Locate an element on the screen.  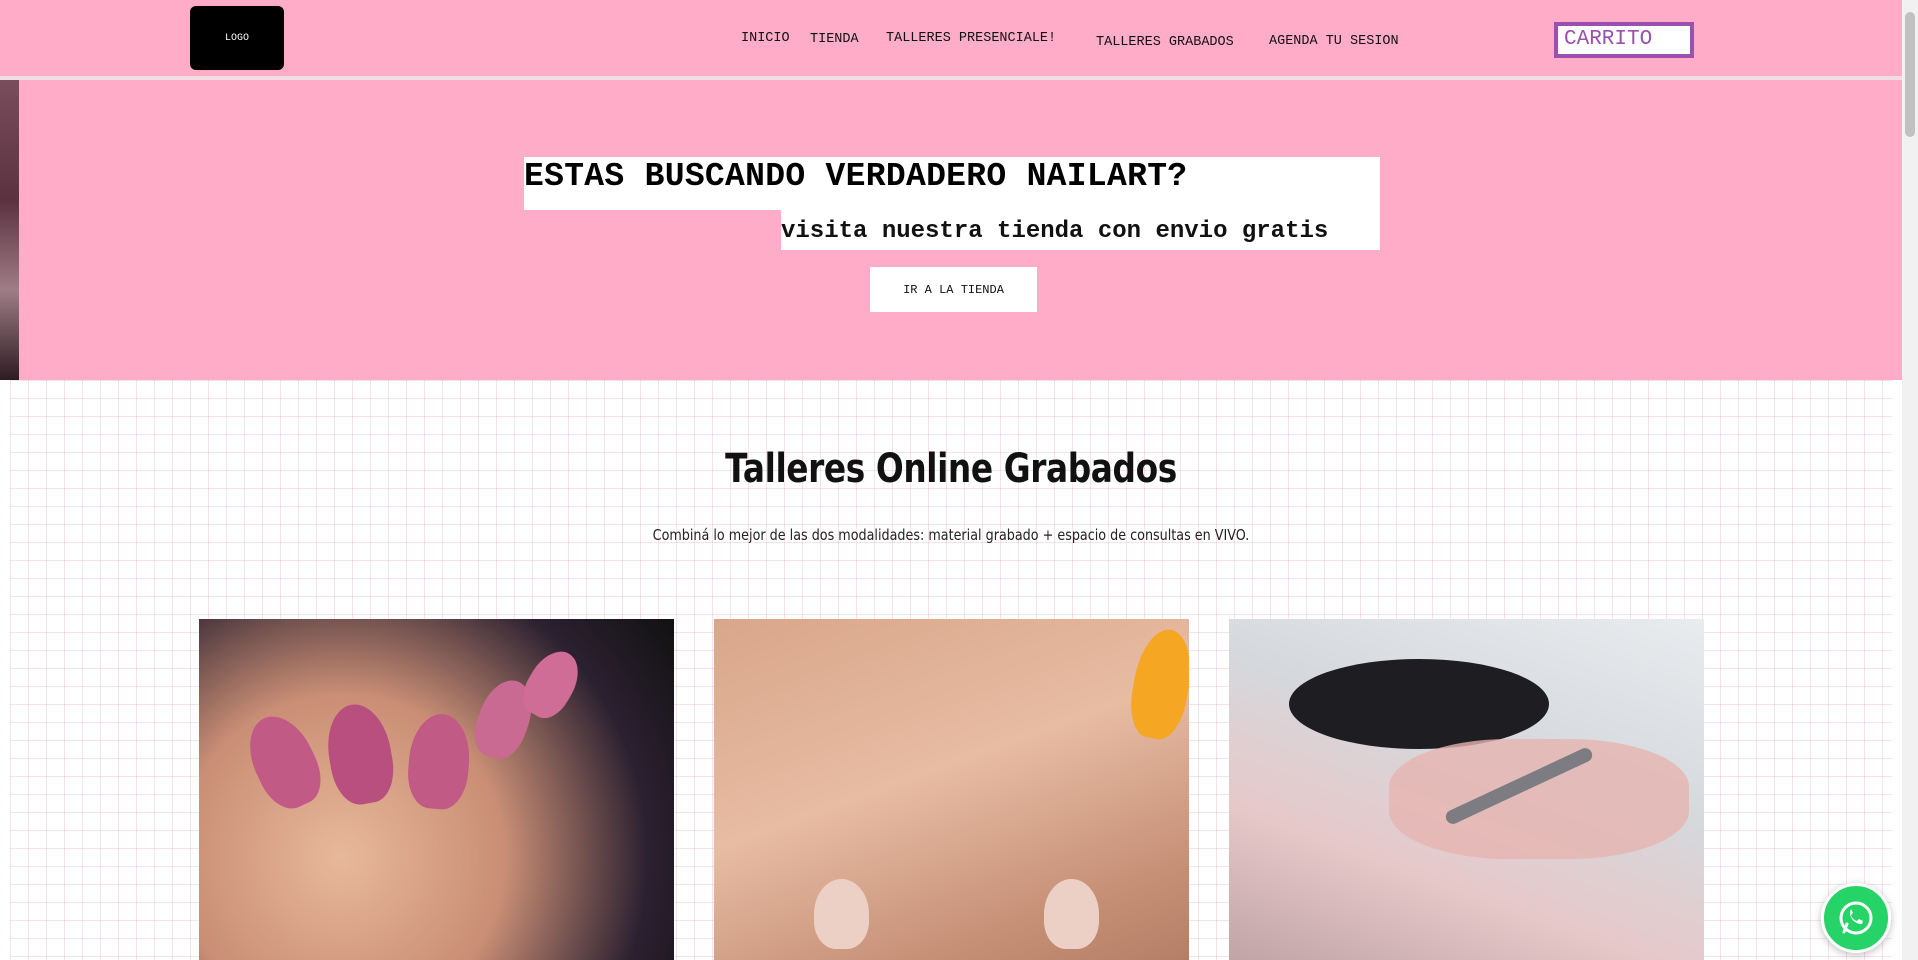
cart-button: CARRITO is located at coordinates (1624, 40).